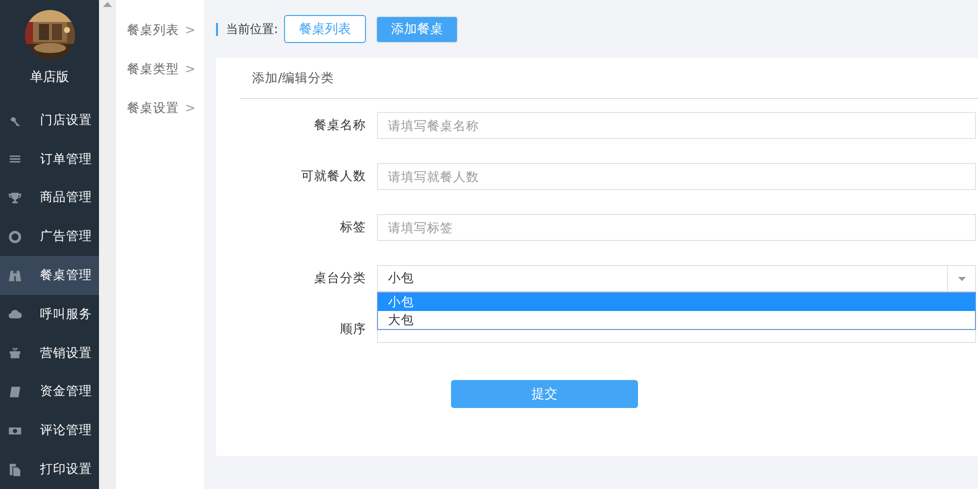 The height and width of the screenshot is (489, 978). What do you see at coordinates (676, 320) in the screenshot?
I see `dropdown-option: 大包` at bounding box center [676, 320].